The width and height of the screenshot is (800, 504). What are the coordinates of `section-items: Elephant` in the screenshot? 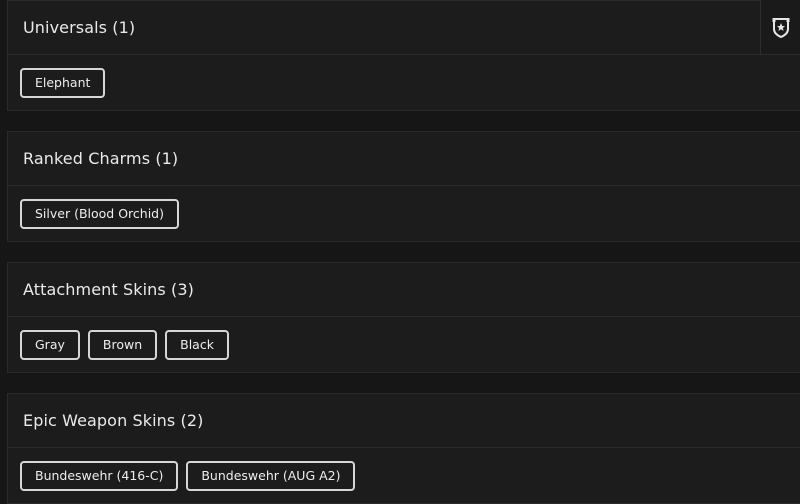 It's located at (404, 82).